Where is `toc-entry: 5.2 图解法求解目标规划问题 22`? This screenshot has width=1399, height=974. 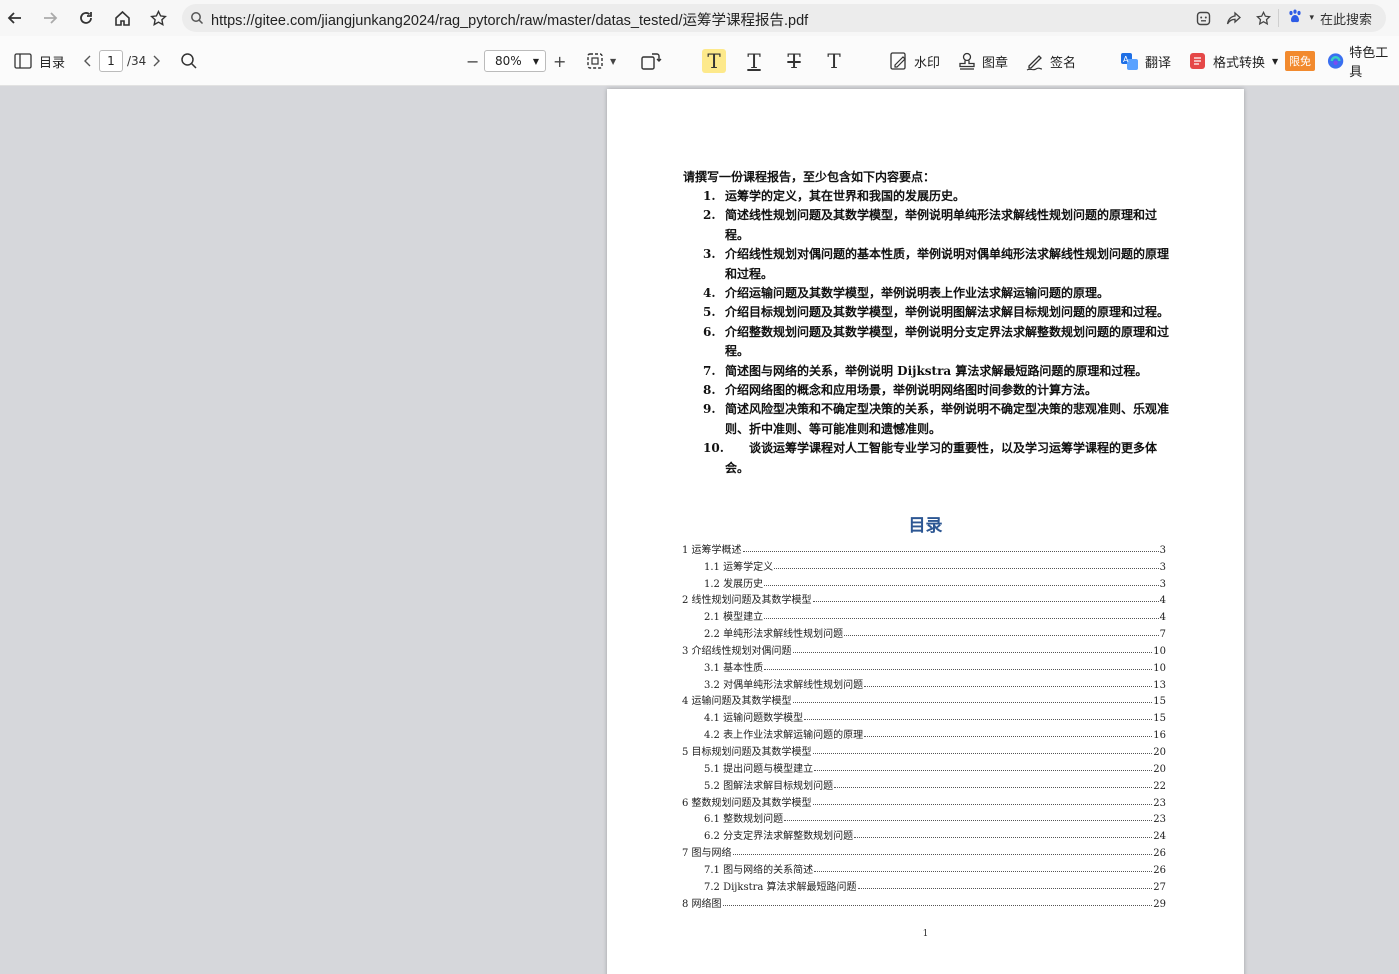
toc-entry: 5.2 图解法求解目标规划问题 22 is located at coordinates (924, 783).